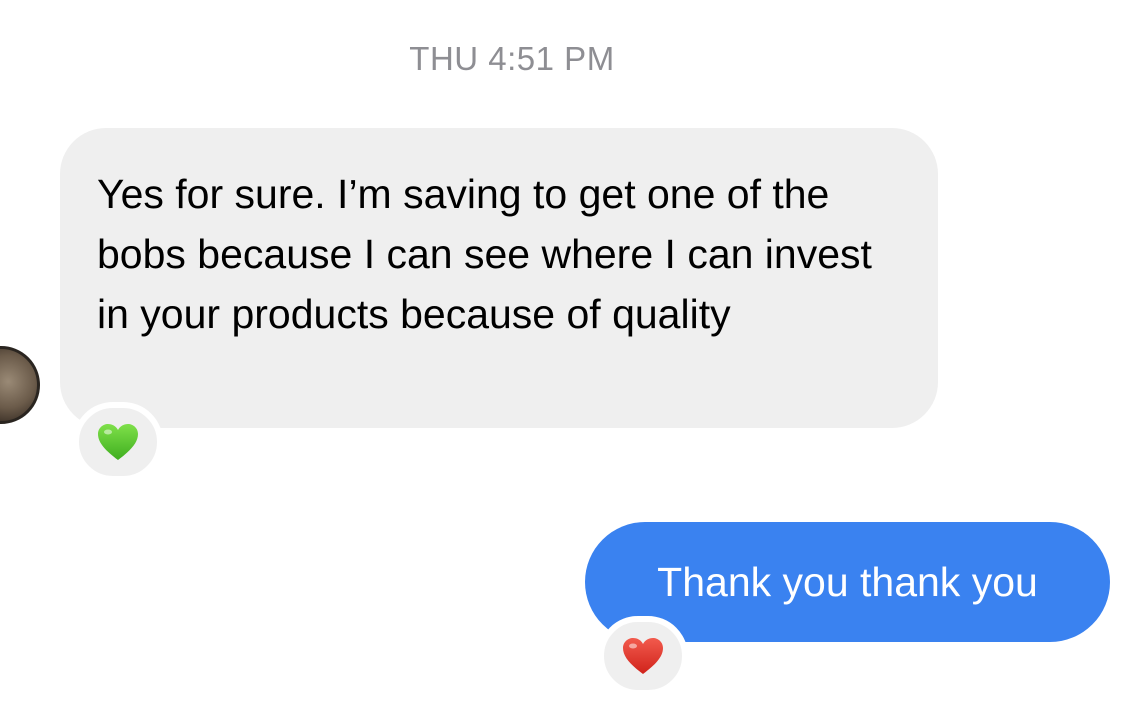 This screenshot has height=719, width=1134. I want to click on outgoing-message-reaction, so click(643, 656).